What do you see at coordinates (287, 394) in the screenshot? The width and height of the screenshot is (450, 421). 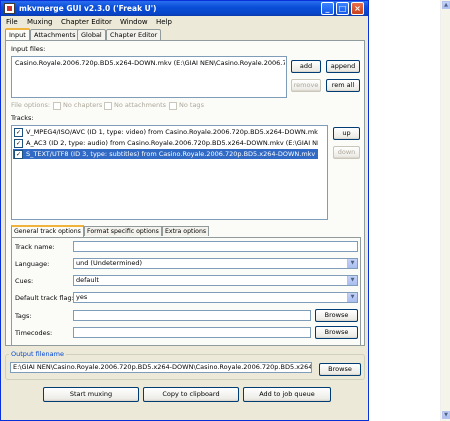 I see `add-to-job-queue-button: Add to job queue` at bounding box center [287, 394].